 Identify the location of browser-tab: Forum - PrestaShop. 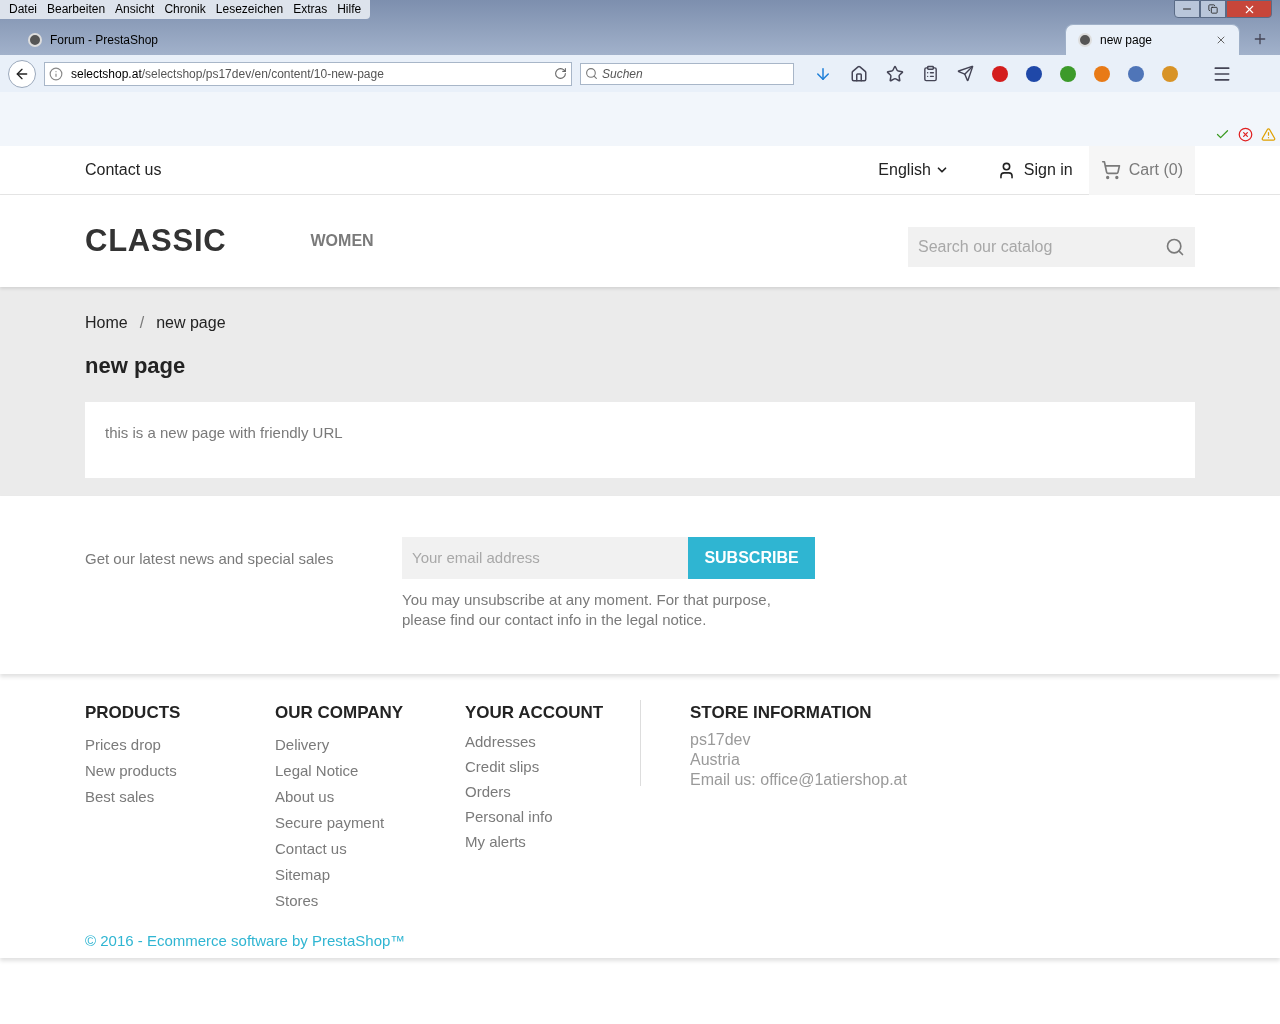
(99, 39).